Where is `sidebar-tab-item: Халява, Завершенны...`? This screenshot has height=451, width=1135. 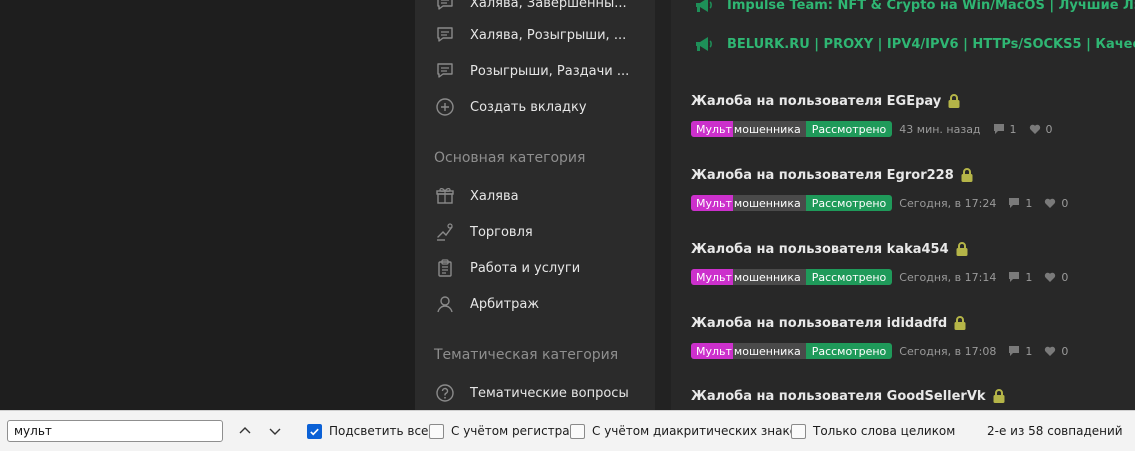 sidebar-tab-item: Халява, Завершенны... is located at coordinates (530, 7).